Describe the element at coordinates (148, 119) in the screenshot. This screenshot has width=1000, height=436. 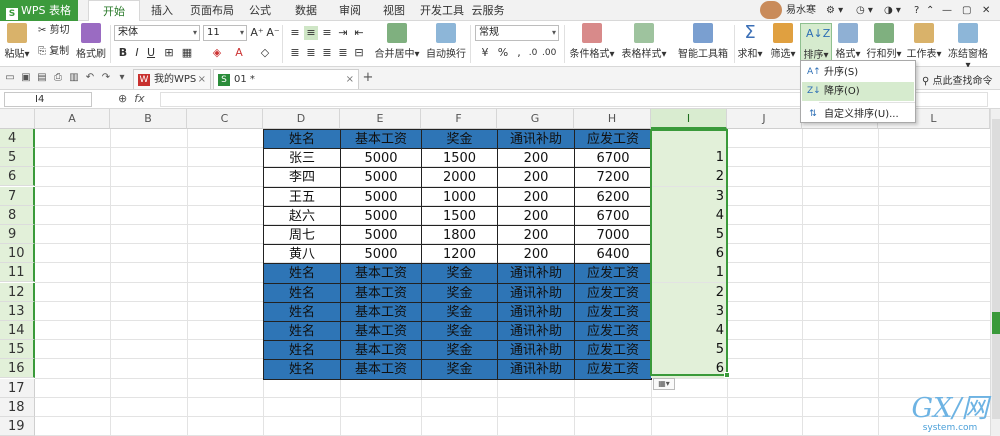
I see `column-header-b: B` at that location.